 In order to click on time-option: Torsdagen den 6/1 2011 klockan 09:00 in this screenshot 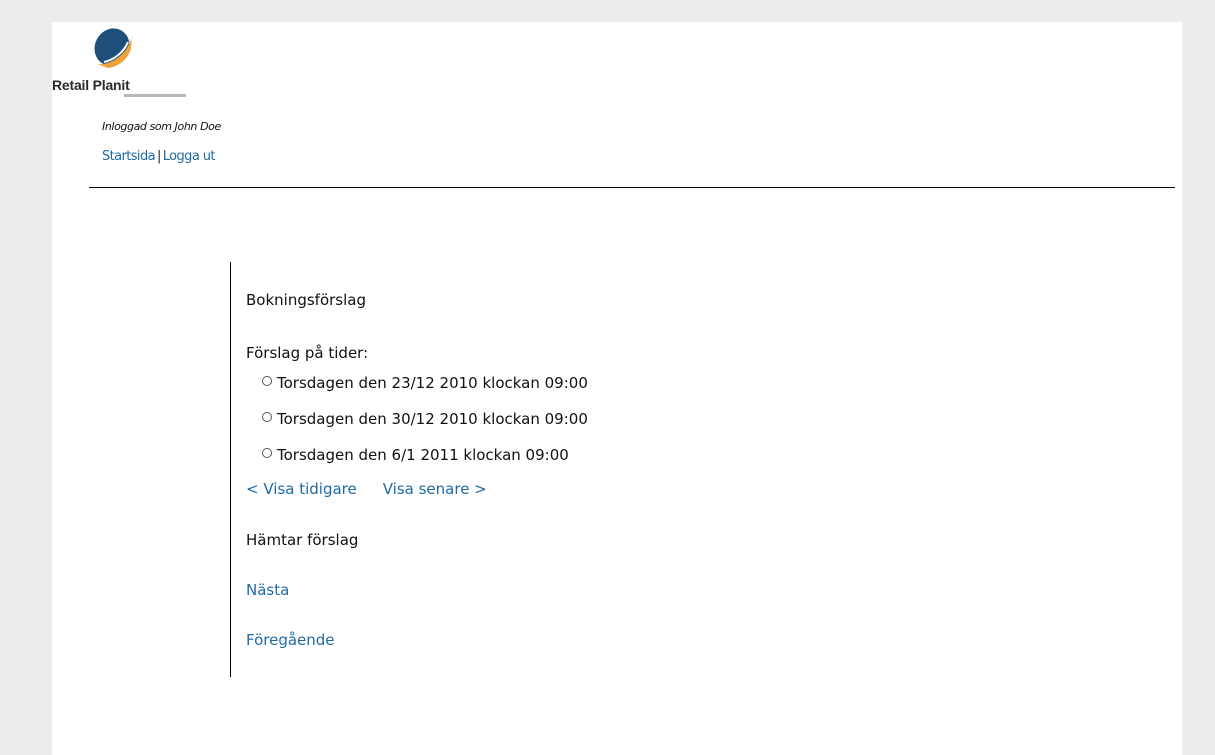, I will do `click(425, 464)`.